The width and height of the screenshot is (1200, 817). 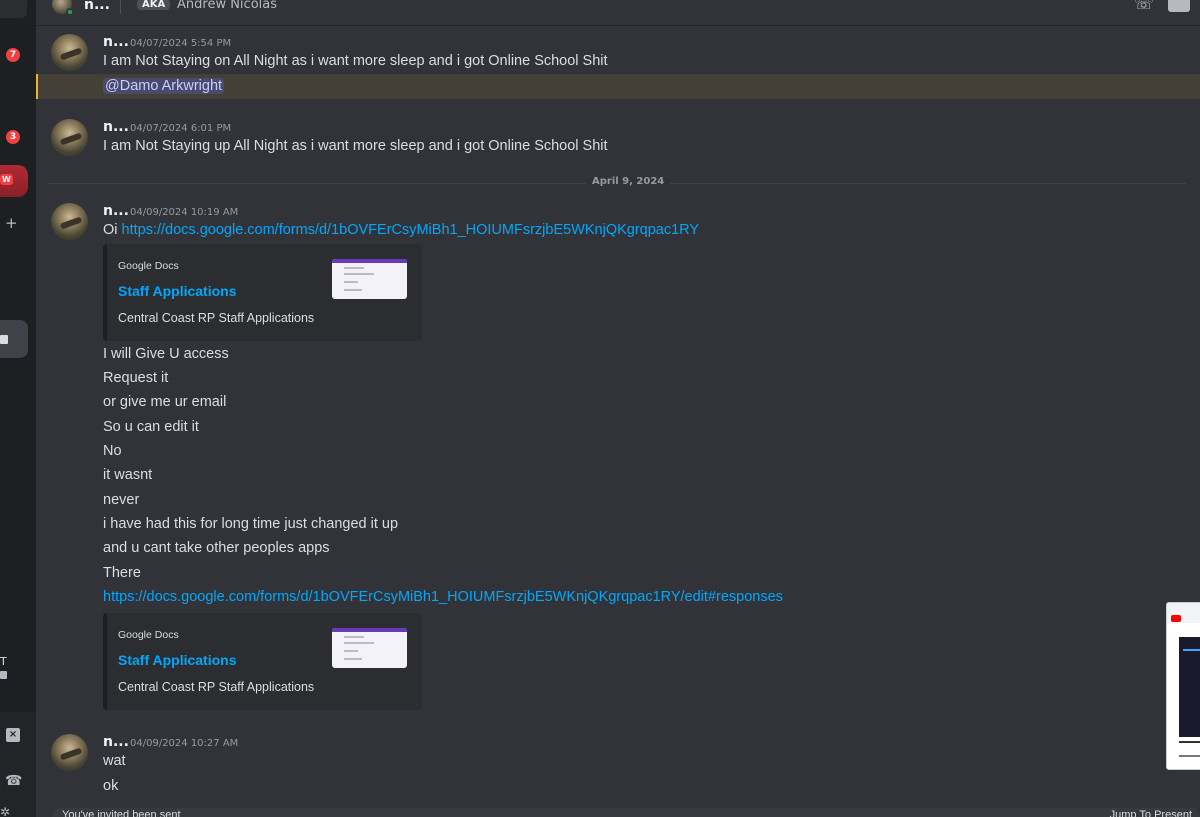 I want to click on add-server-icon: +, so click(x=11, y=223).